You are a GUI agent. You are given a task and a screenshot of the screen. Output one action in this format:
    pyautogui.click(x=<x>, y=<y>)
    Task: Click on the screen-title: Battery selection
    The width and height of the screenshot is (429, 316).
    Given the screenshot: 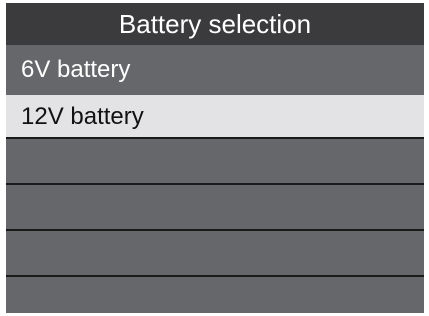 What is the action you would take?
    pyautogui.click(x=215, y=24)
    